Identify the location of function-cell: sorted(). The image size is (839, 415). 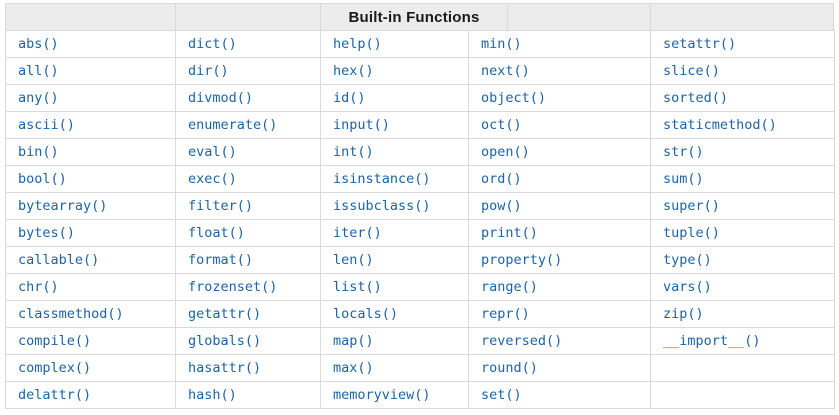
(742, 98).